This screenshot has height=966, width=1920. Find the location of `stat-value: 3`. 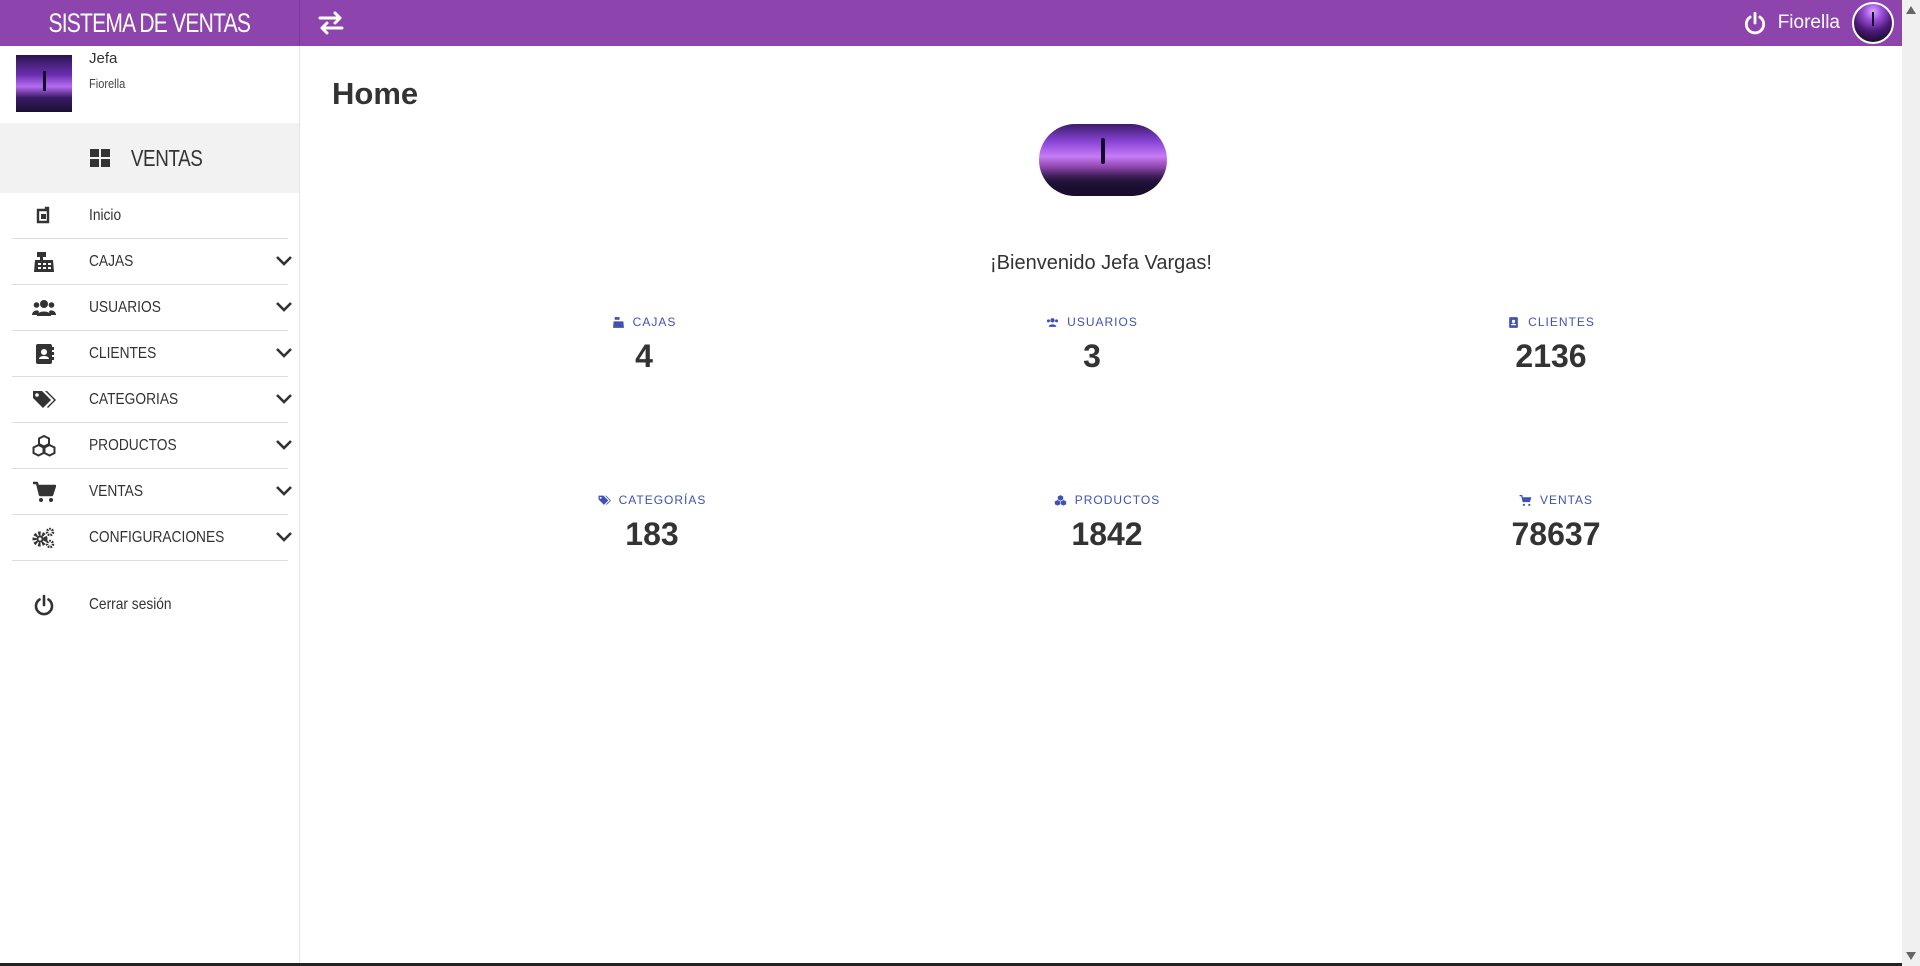

stat-value: 3 is located at coordinates (1092, 356).